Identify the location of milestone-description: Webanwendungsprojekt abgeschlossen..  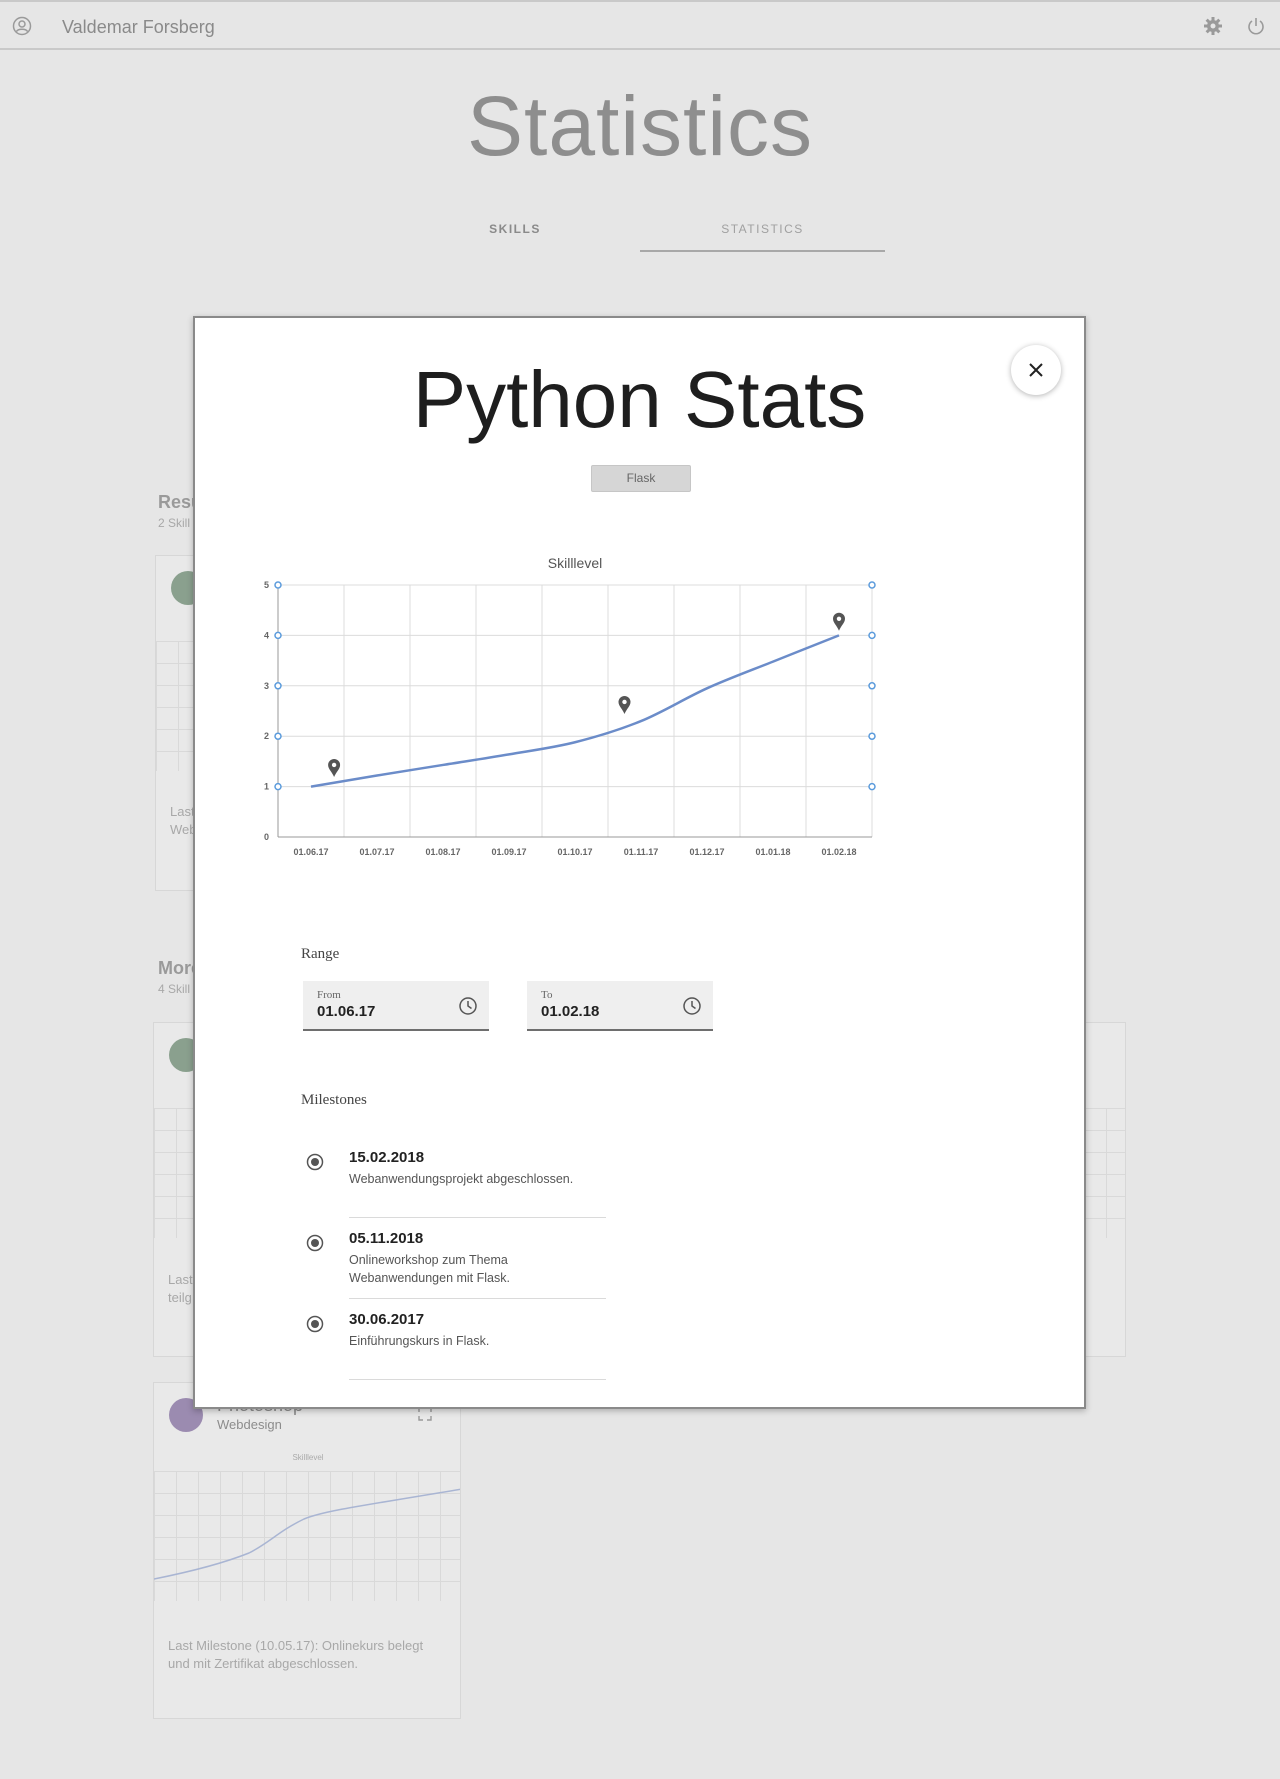
(461, 1179).